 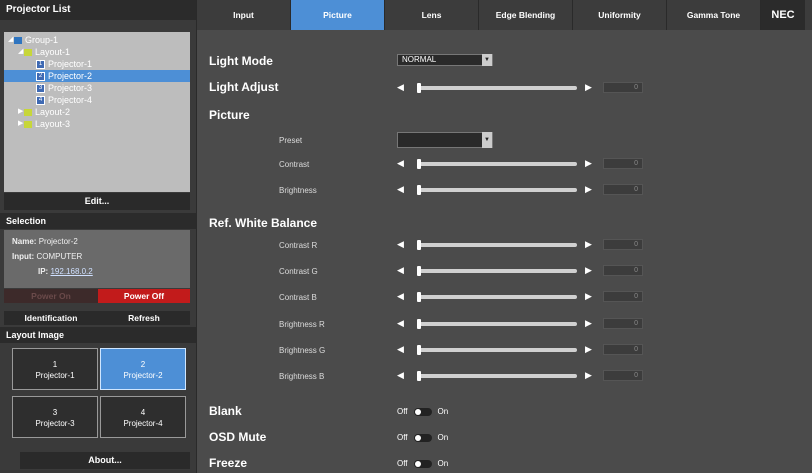 What do you see at coordinates (522, 245) in the screenshot?
I see `contrast-r-slider: ◀ ▶ 0` at bounding box center [522, 245].